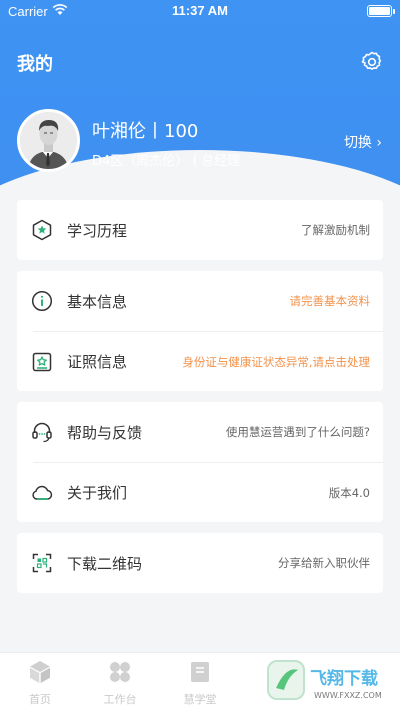 This screenshot has height=711, width=400. What do you see at coordinates (120, 683) in the screenshot?
I see `tab-workbench: 工作台` at bounding box center [120, 683].